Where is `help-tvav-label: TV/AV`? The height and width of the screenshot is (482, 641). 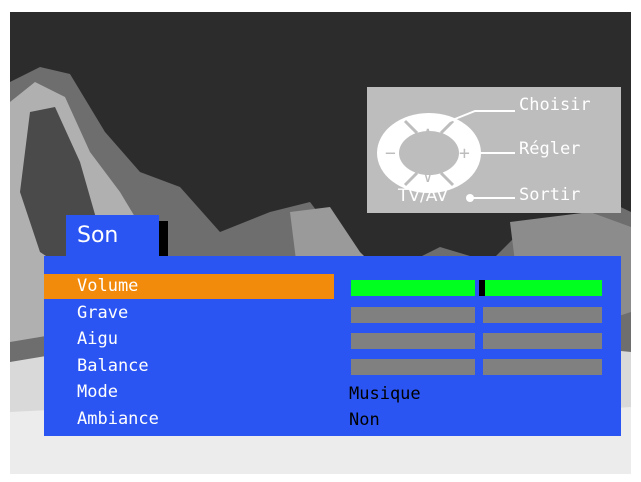
help-tvav-label: TV/AV is located at coordinates (423, 196).